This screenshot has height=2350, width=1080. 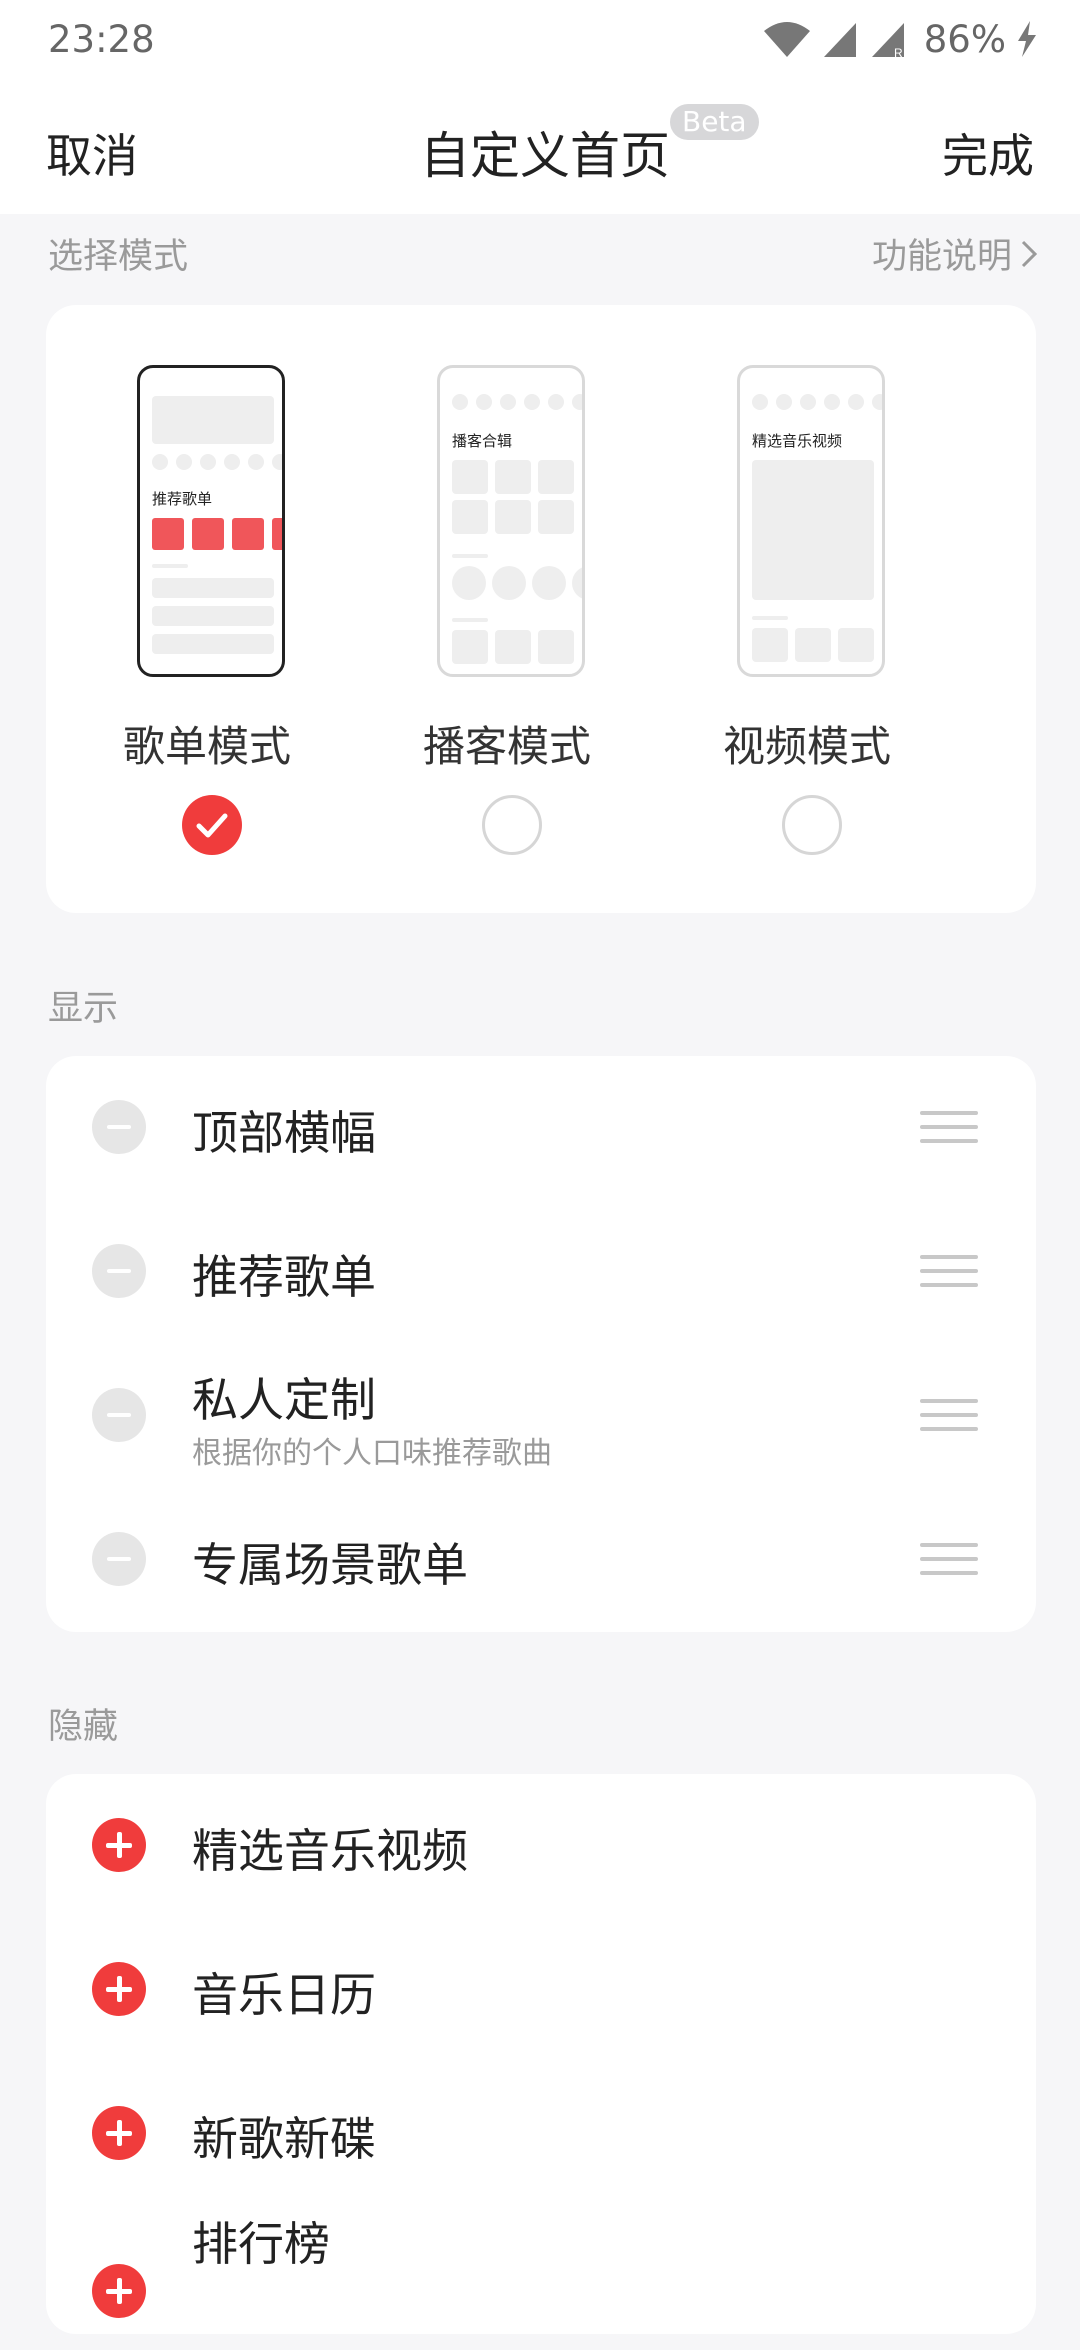 I want to click on cellular-signal-roaming-icon: R, so click(x=887, y=41).